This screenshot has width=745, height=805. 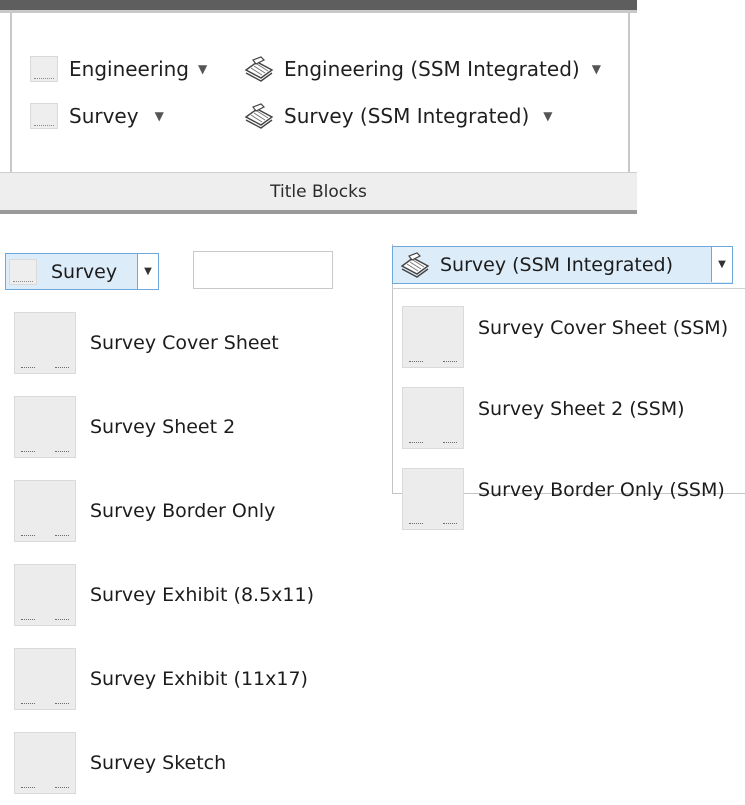 I want to click on ribbon-bottom-edge, so click(x=318, y=212).